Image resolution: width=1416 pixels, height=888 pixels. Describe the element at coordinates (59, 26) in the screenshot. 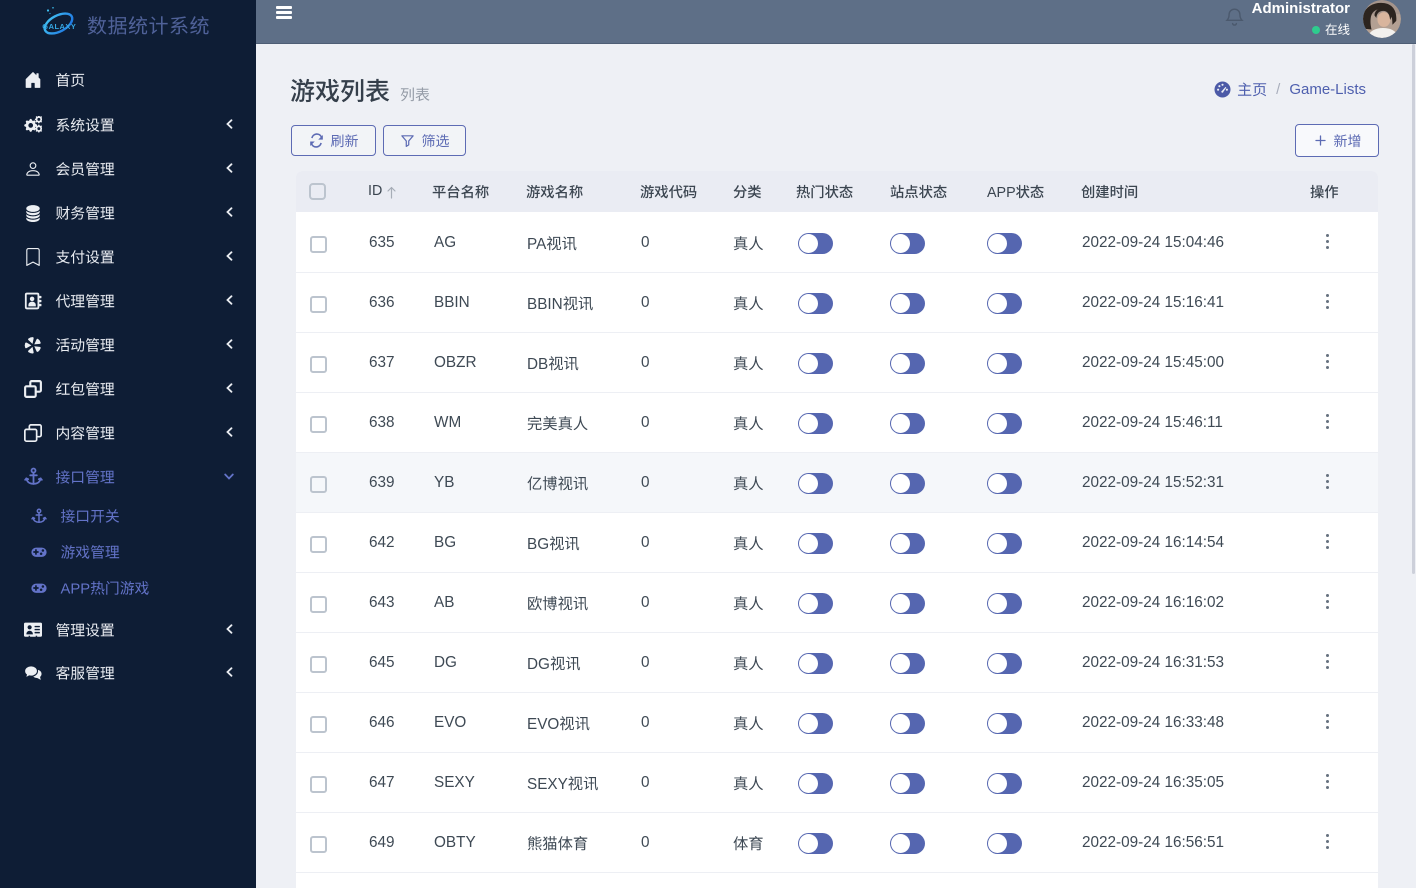

I see `svg-text: GALAXY` at that location.